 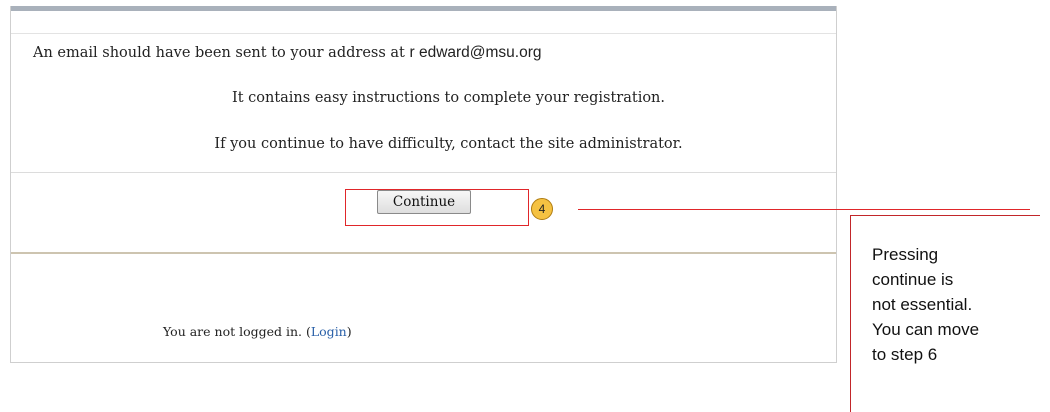 I want to click on callout-note-line: to step 6, so click(x=905, y=354).